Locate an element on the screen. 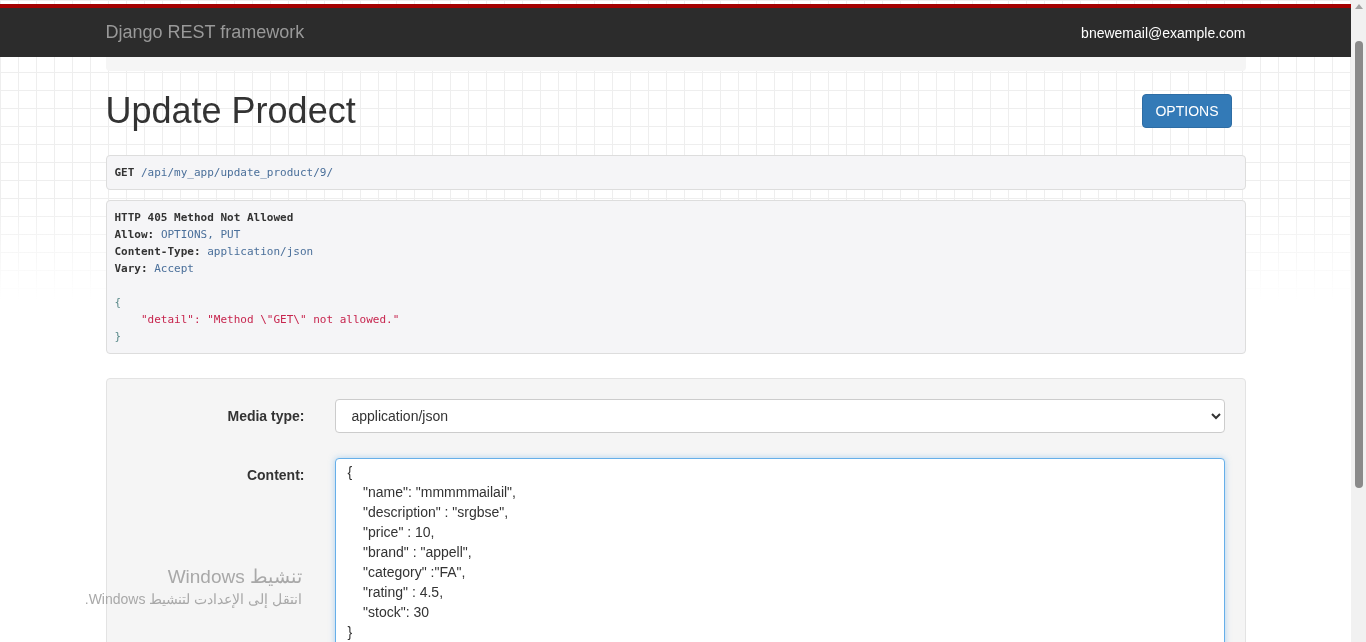 The width and height of the screenshot is (1366, 642). response-status: HTTP 405 Method Not Allowed is located at coordinates (204, 217).